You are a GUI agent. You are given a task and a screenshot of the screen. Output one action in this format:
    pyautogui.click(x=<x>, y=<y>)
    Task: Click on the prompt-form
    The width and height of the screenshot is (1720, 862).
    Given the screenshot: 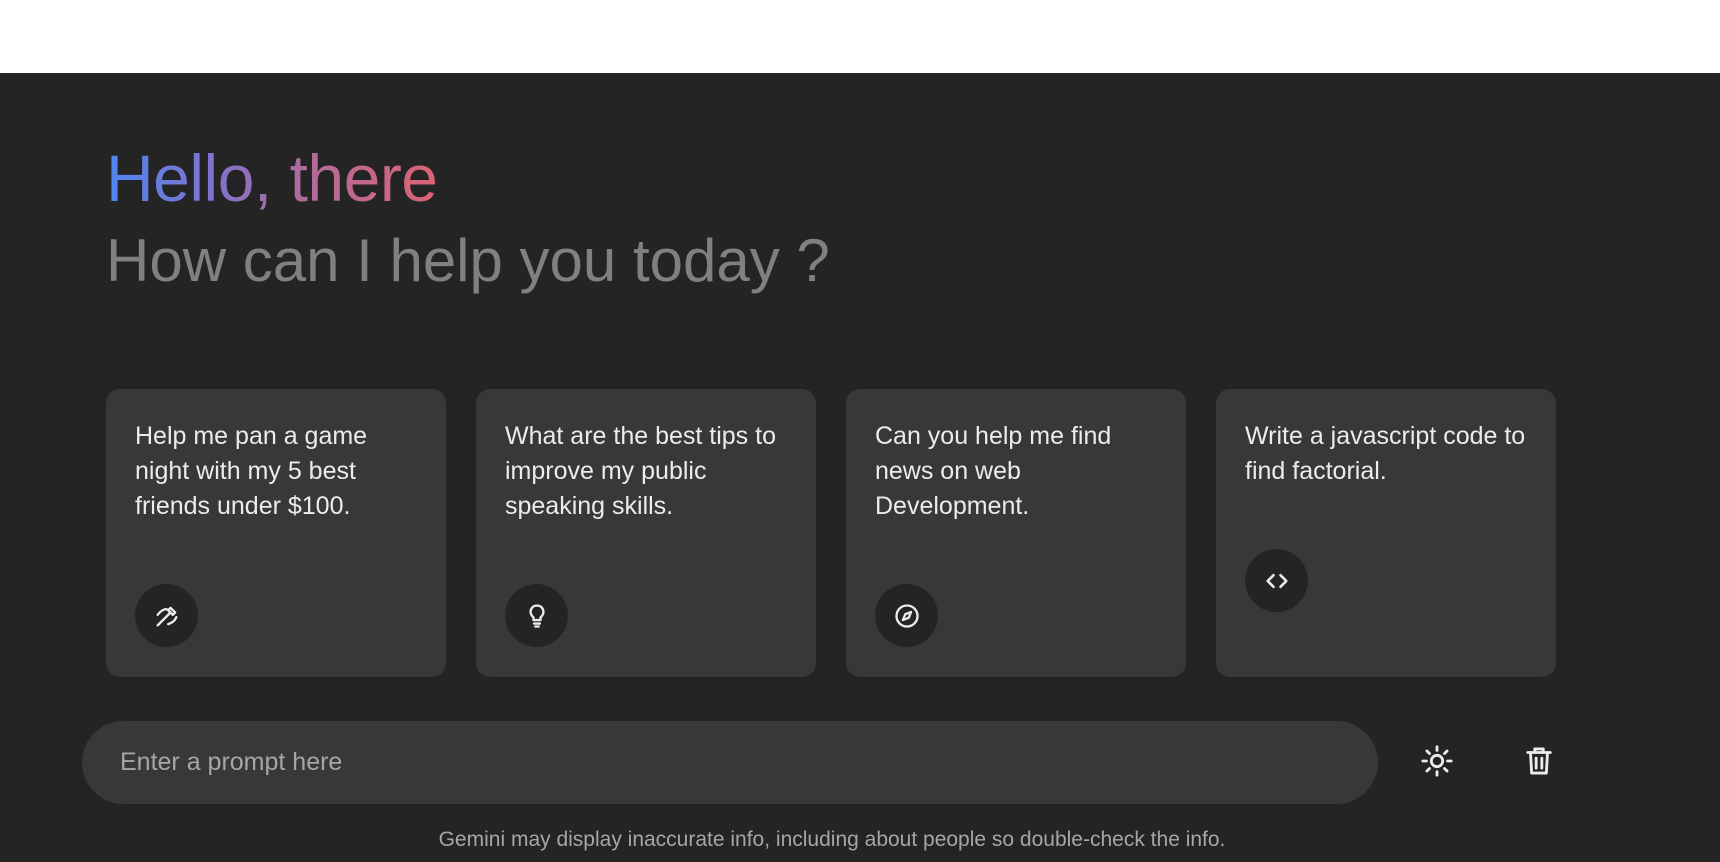 What is the action you would take?
    pyautogui.click(x=730, y=762)
    